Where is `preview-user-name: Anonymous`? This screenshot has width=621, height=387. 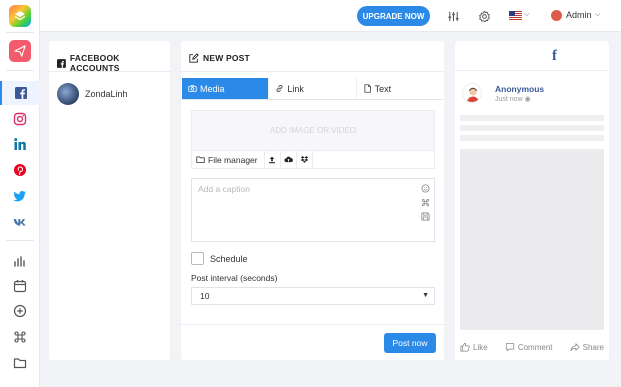
preview-user-name: Anonymous is located at coordinates (520, 89).